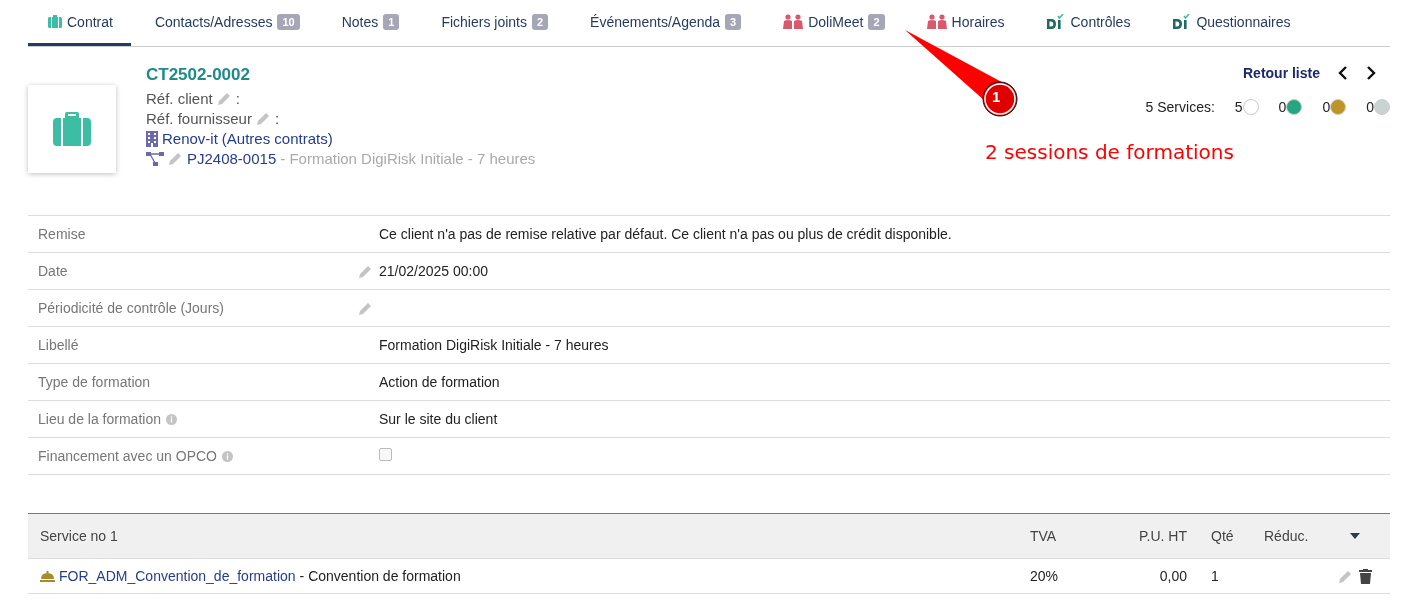  What do you see at coordinates (1172, 576) in the screenshot?
I see `table-cell-text: 0,00` at bounding box center [1172, 576].